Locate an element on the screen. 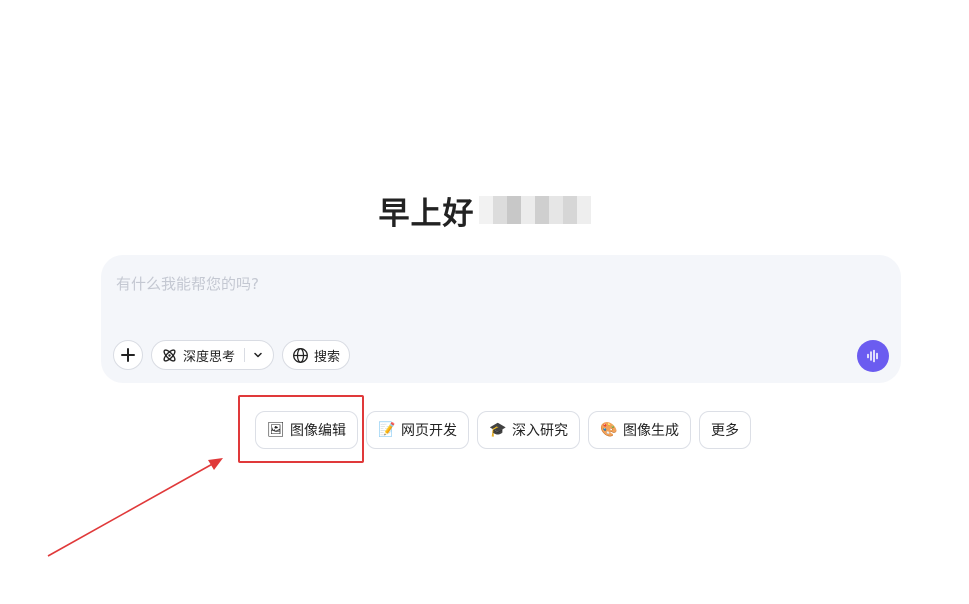 This screenshot has width=969, height=604. chip-label: 深入研究 is located at coordinates (540, 431).